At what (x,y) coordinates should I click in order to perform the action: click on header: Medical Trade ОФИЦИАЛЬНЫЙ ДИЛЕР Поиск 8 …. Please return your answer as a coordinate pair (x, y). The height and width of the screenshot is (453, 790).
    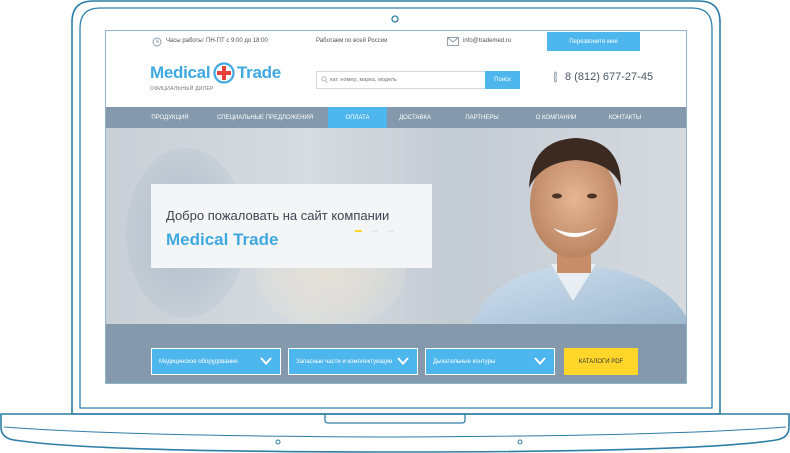
    Looking at the image, I should click on (396, 79).